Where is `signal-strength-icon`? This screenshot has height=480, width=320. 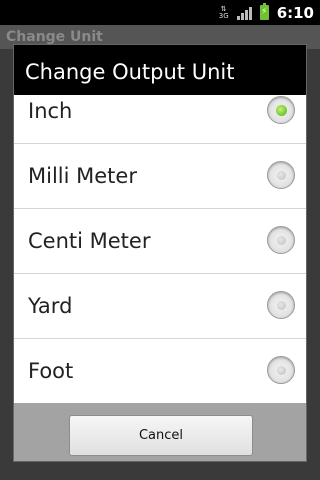
signal-strength-icon is located at coordinates (244, 13).